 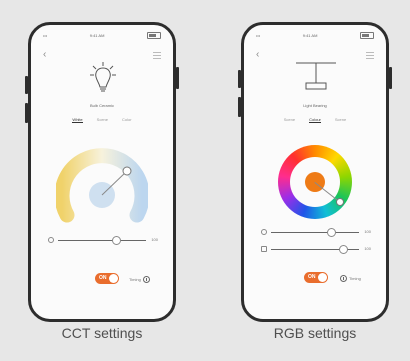 I want to click on rgb-slider2-end-label: 100, so click(x=367, y=248).